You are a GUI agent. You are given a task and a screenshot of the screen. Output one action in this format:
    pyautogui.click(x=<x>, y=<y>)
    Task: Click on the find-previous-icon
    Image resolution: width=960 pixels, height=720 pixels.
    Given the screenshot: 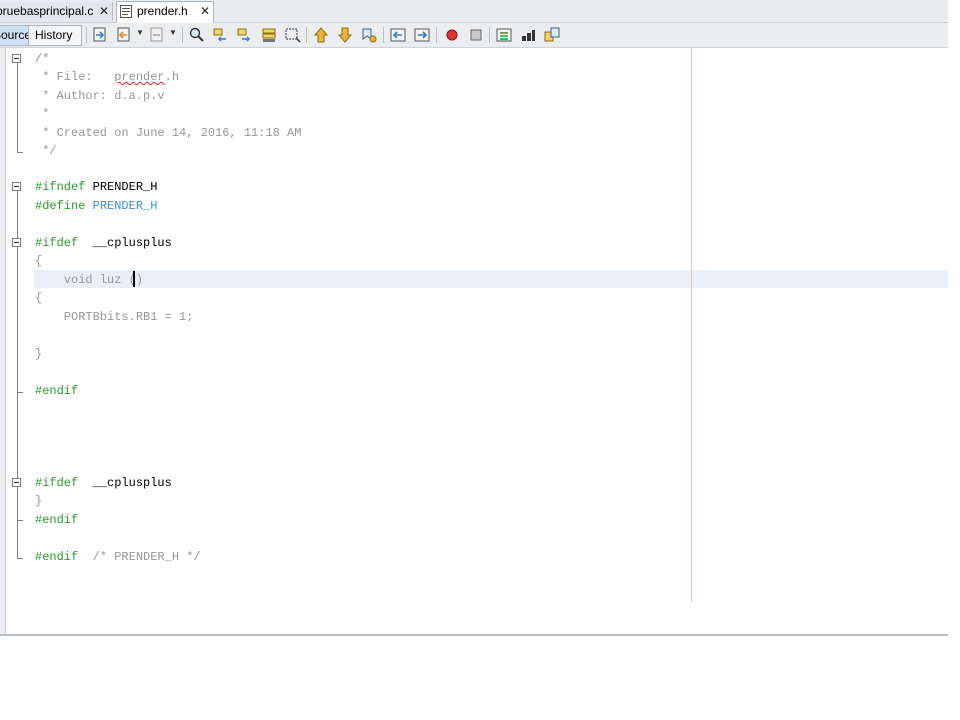 What is the action you would take?
    pyautogui.click(x=221, y=35)
    